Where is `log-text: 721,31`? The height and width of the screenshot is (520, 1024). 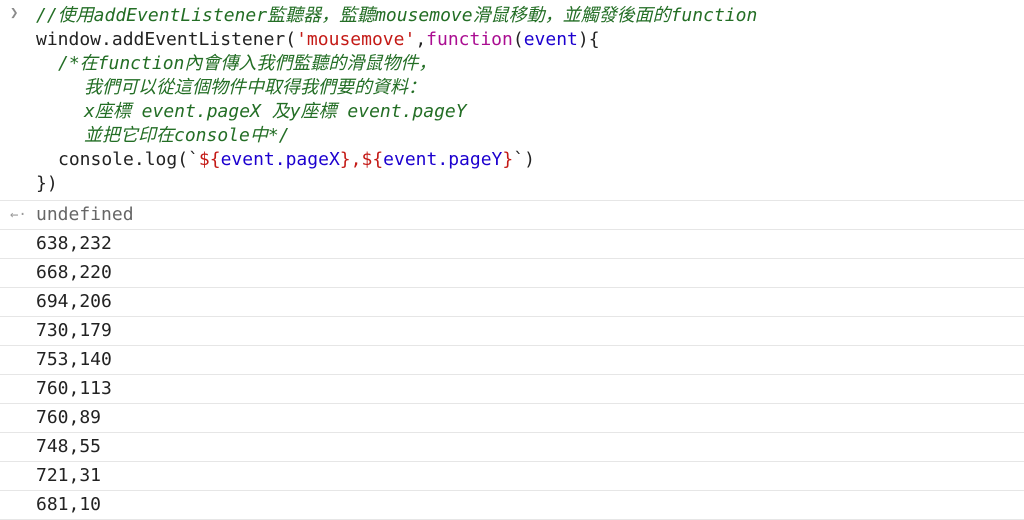
log-text: 721,31 is located at coordinates (69, 475).